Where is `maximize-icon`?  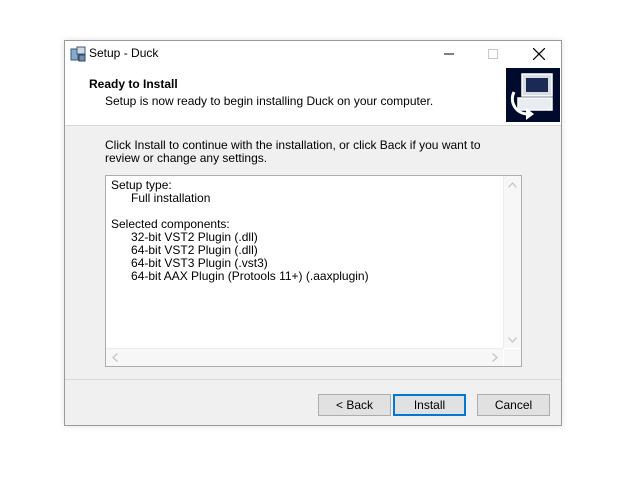
maximize-icon is located at coordinates (493, 54).